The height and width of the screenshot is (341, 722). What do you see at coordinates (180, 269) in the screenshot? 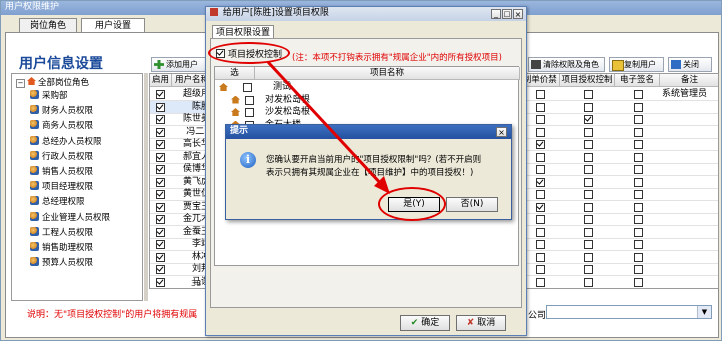
I see `table-row: 刘邦` at bounding box center [180, 269].